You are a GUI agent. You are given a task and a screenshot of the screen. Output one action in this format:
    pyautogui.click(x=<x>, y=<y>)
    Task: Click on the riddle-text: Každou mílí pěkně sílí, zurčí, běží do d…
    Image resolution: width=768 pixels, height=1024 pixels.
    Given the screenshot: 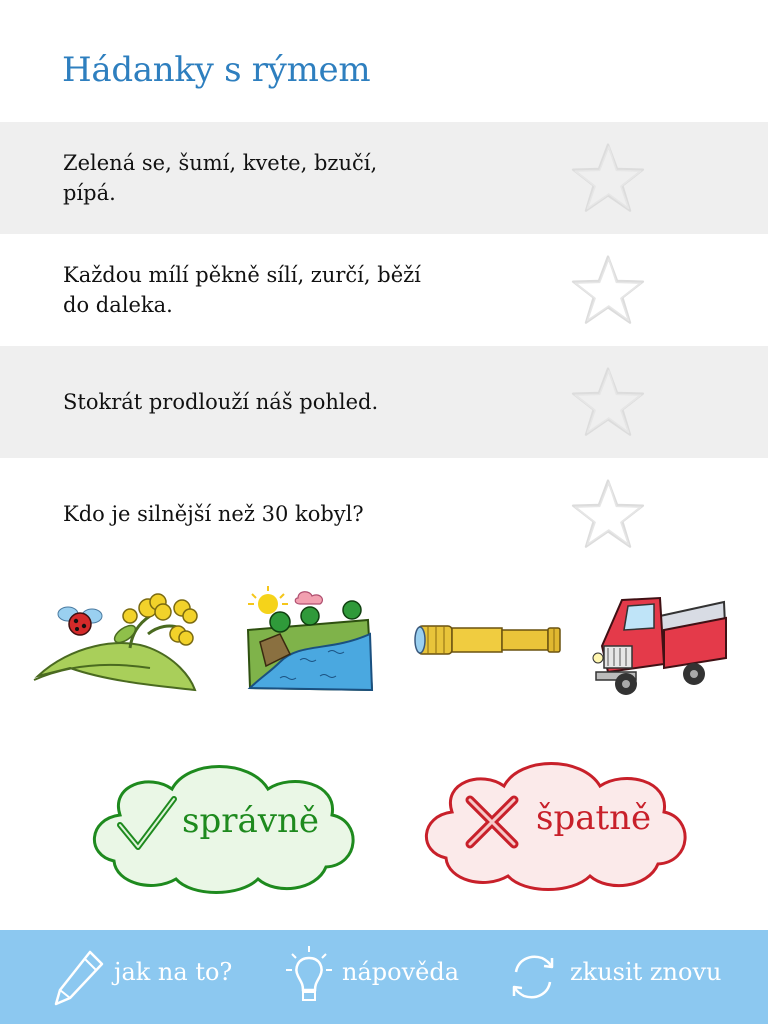 What is the action you would take?
    pyautogui.click(x=242, y=290)
    